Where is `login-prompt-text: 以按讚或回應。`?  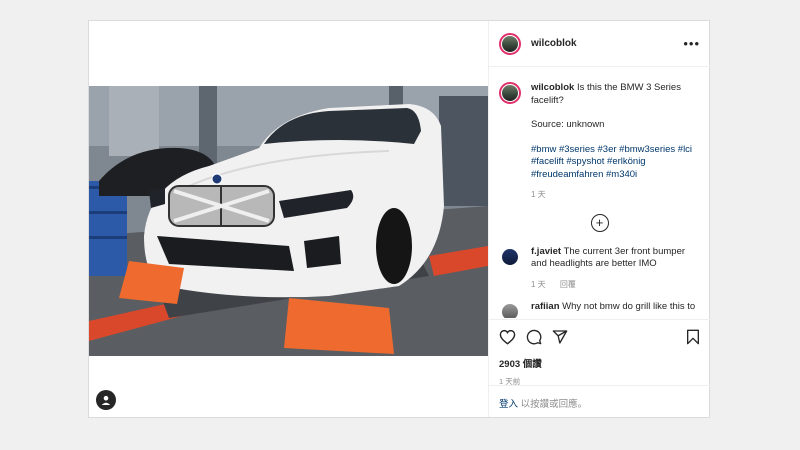
login-prompt-text: 以按讚或回應。 is located at coordinates (554, 404).